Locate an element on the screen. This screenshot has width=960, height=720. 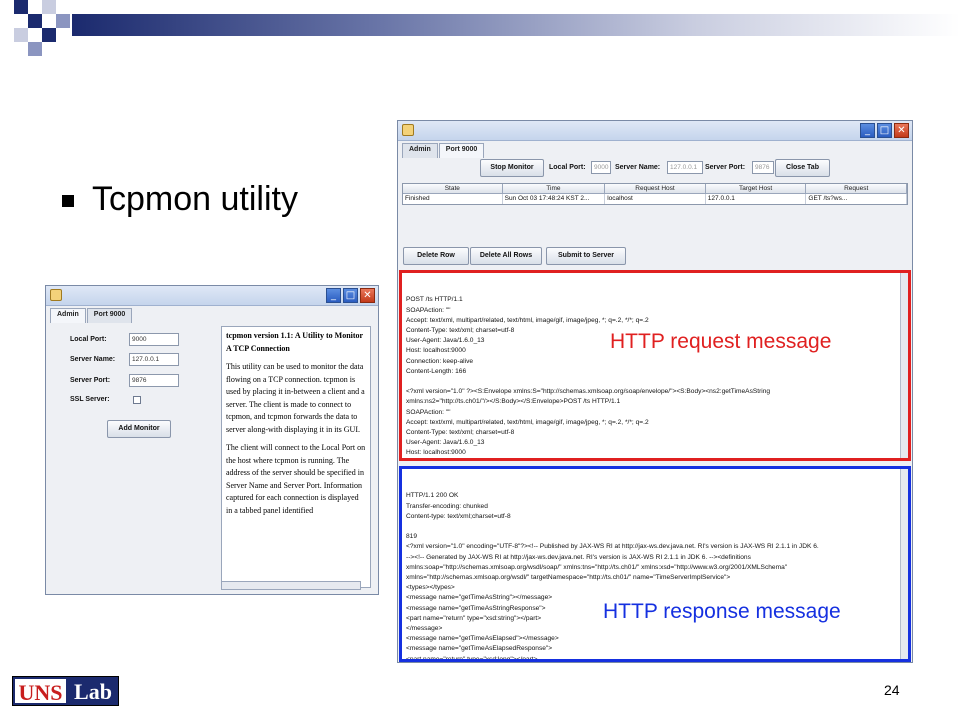
uns-lab-logo: UNS Lab is located at coordinates (65, 691).